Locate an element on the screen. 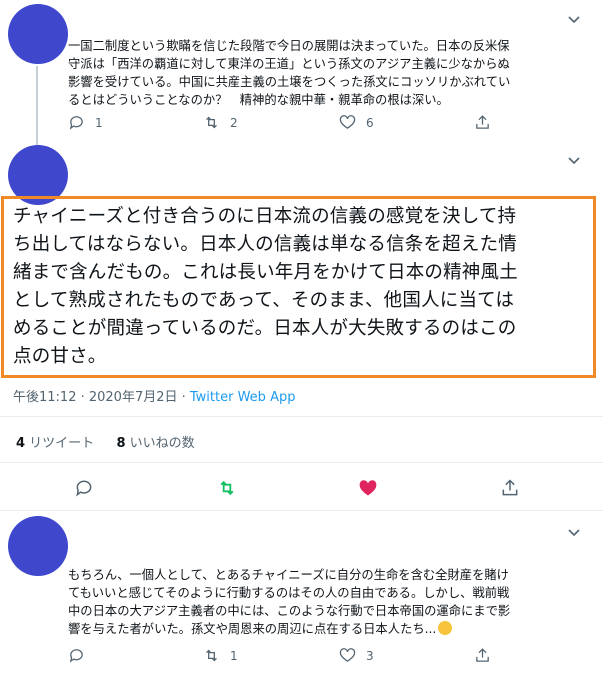 Image resolution: width=603 pixels, height=675 pixels. retweet-stat-number: 4 is located at coordinates (21, 443).